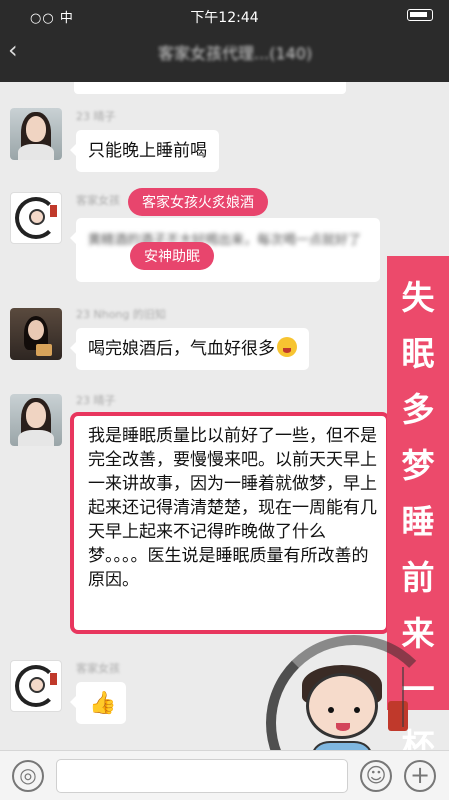  Describe the element at coordinates (225, 240) in the screenshot. I see `blurred-message-text: 黄精酒的酒子不大好喝出来，每次喝一点就好了` at that location.